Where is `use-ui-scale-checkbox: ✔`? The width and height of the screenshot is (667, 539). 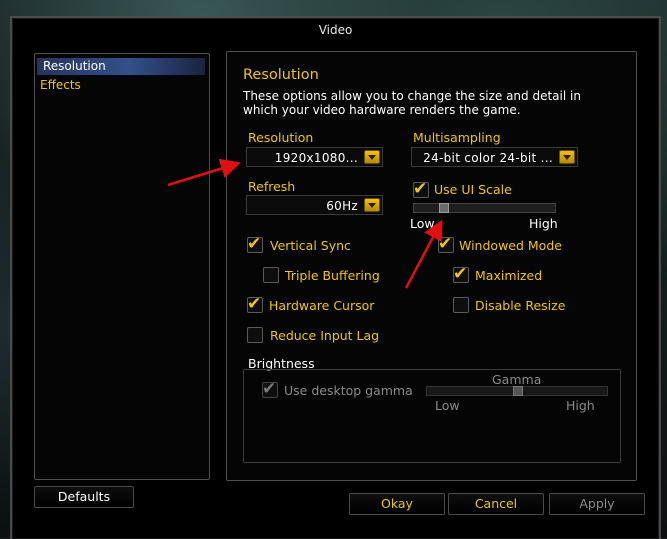
use-ui-scale-checkbox: ✔ is located at coordinates (421, 189).